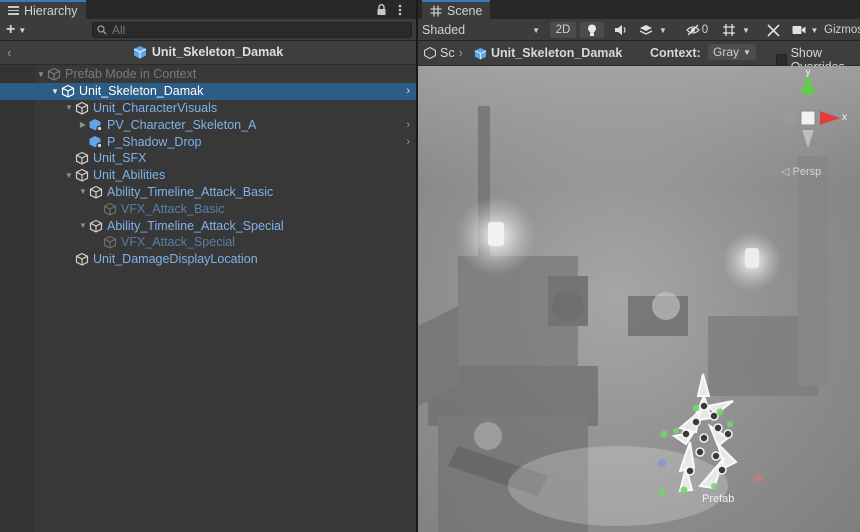 Image resolution: width=860 pixels, height=532 pixels. I want to click on gizmos-dropdown: Gizmos, so click(842, 30).